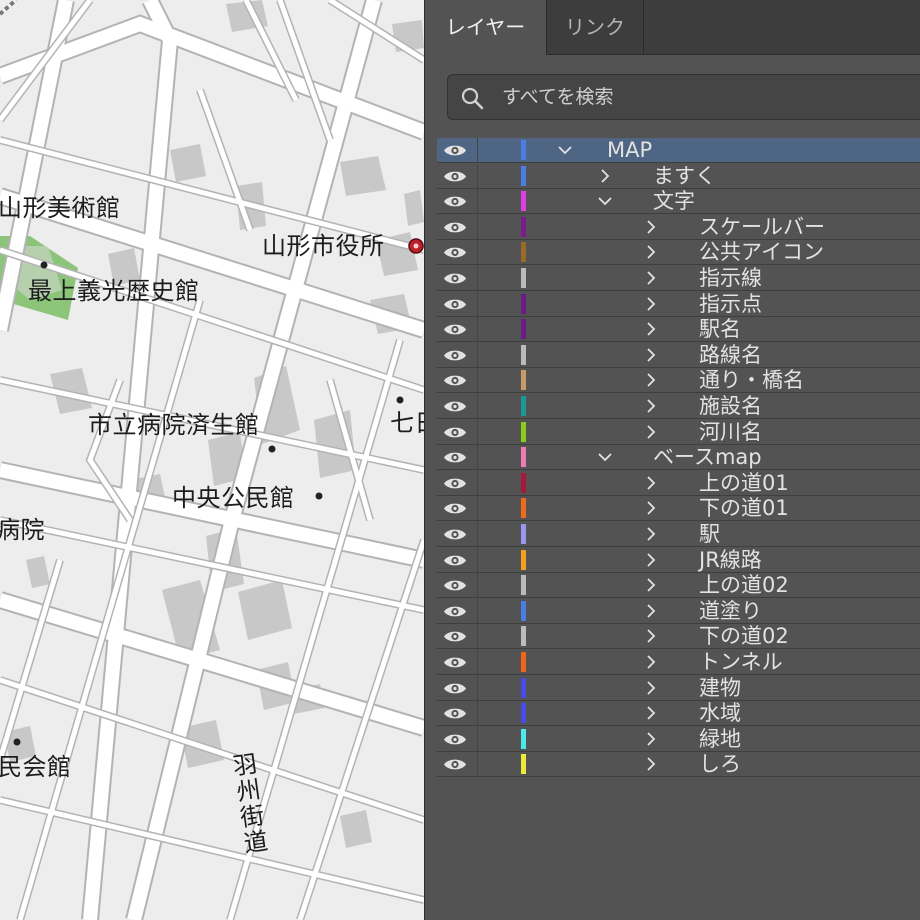  I want to click on layer-row: 指示点, so click(678, 304).